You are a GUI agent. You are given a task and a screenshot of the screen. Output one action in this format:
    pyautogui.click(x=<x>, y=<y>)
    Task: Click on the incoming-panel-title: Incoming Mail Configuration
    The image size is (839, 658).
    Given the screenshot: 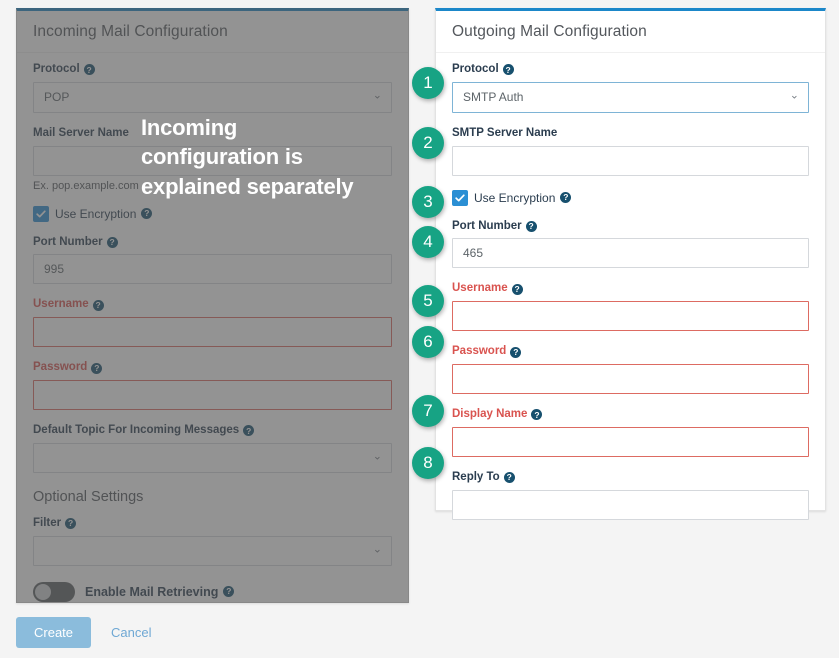 What is the action you would take?
    pyautogui.click(x=212, y=32)
    